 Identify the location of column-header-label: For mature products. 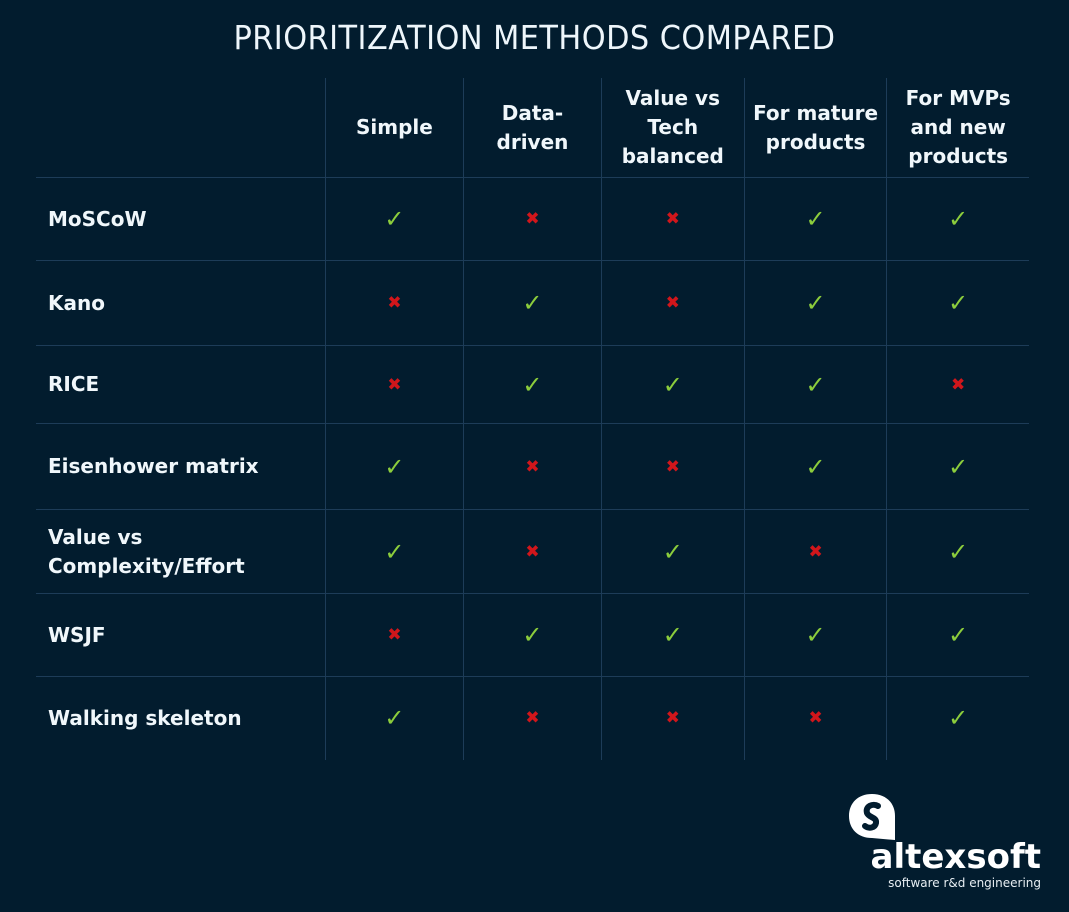
(816, 127).